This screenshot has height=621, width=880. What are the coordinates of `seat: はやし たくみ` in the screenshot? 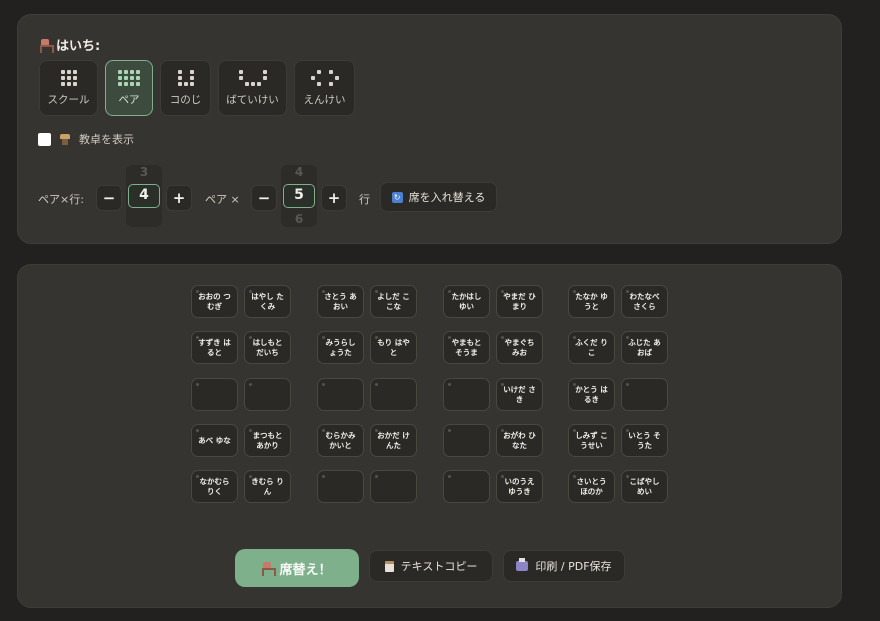 It's located at (267, 301).